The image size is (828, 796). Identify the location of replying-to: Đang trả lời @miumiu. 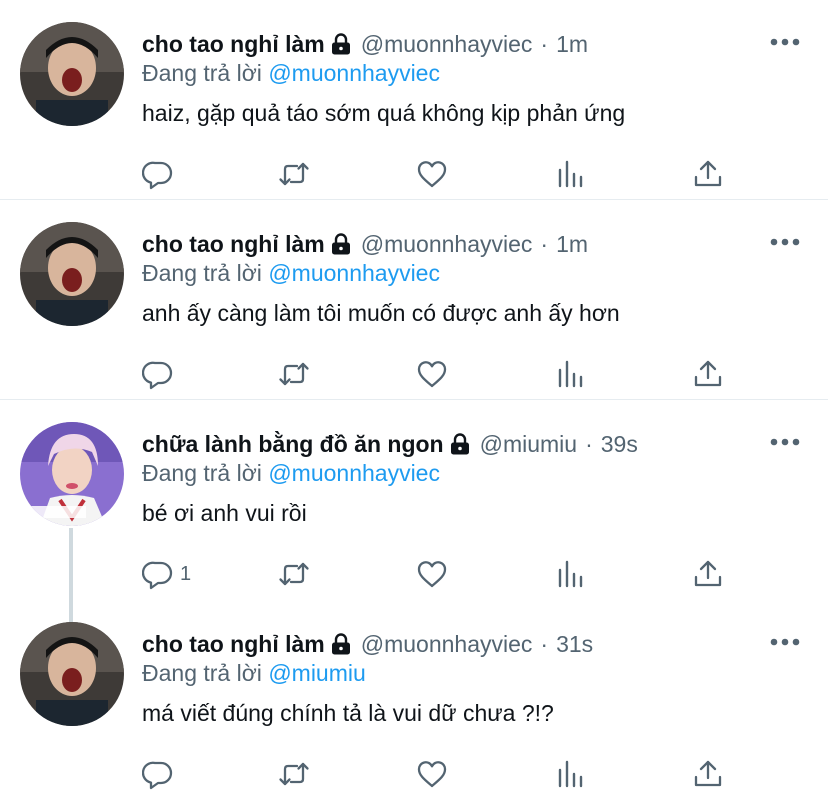
(254, 673).